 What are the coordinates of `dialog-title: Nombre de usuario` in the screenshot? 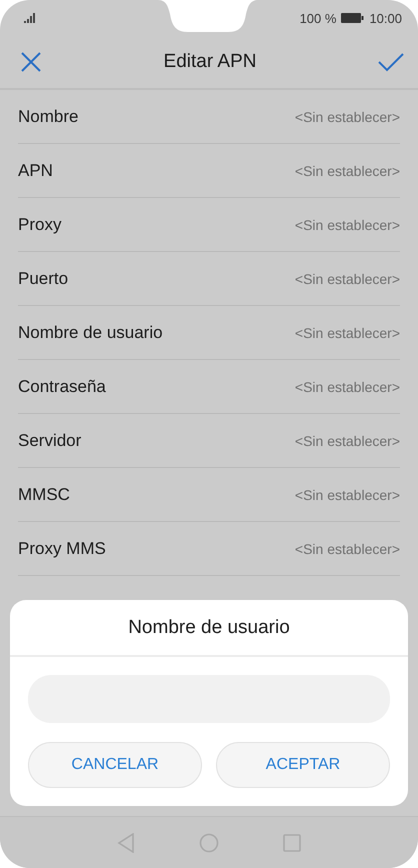 It's located at (209, 627).